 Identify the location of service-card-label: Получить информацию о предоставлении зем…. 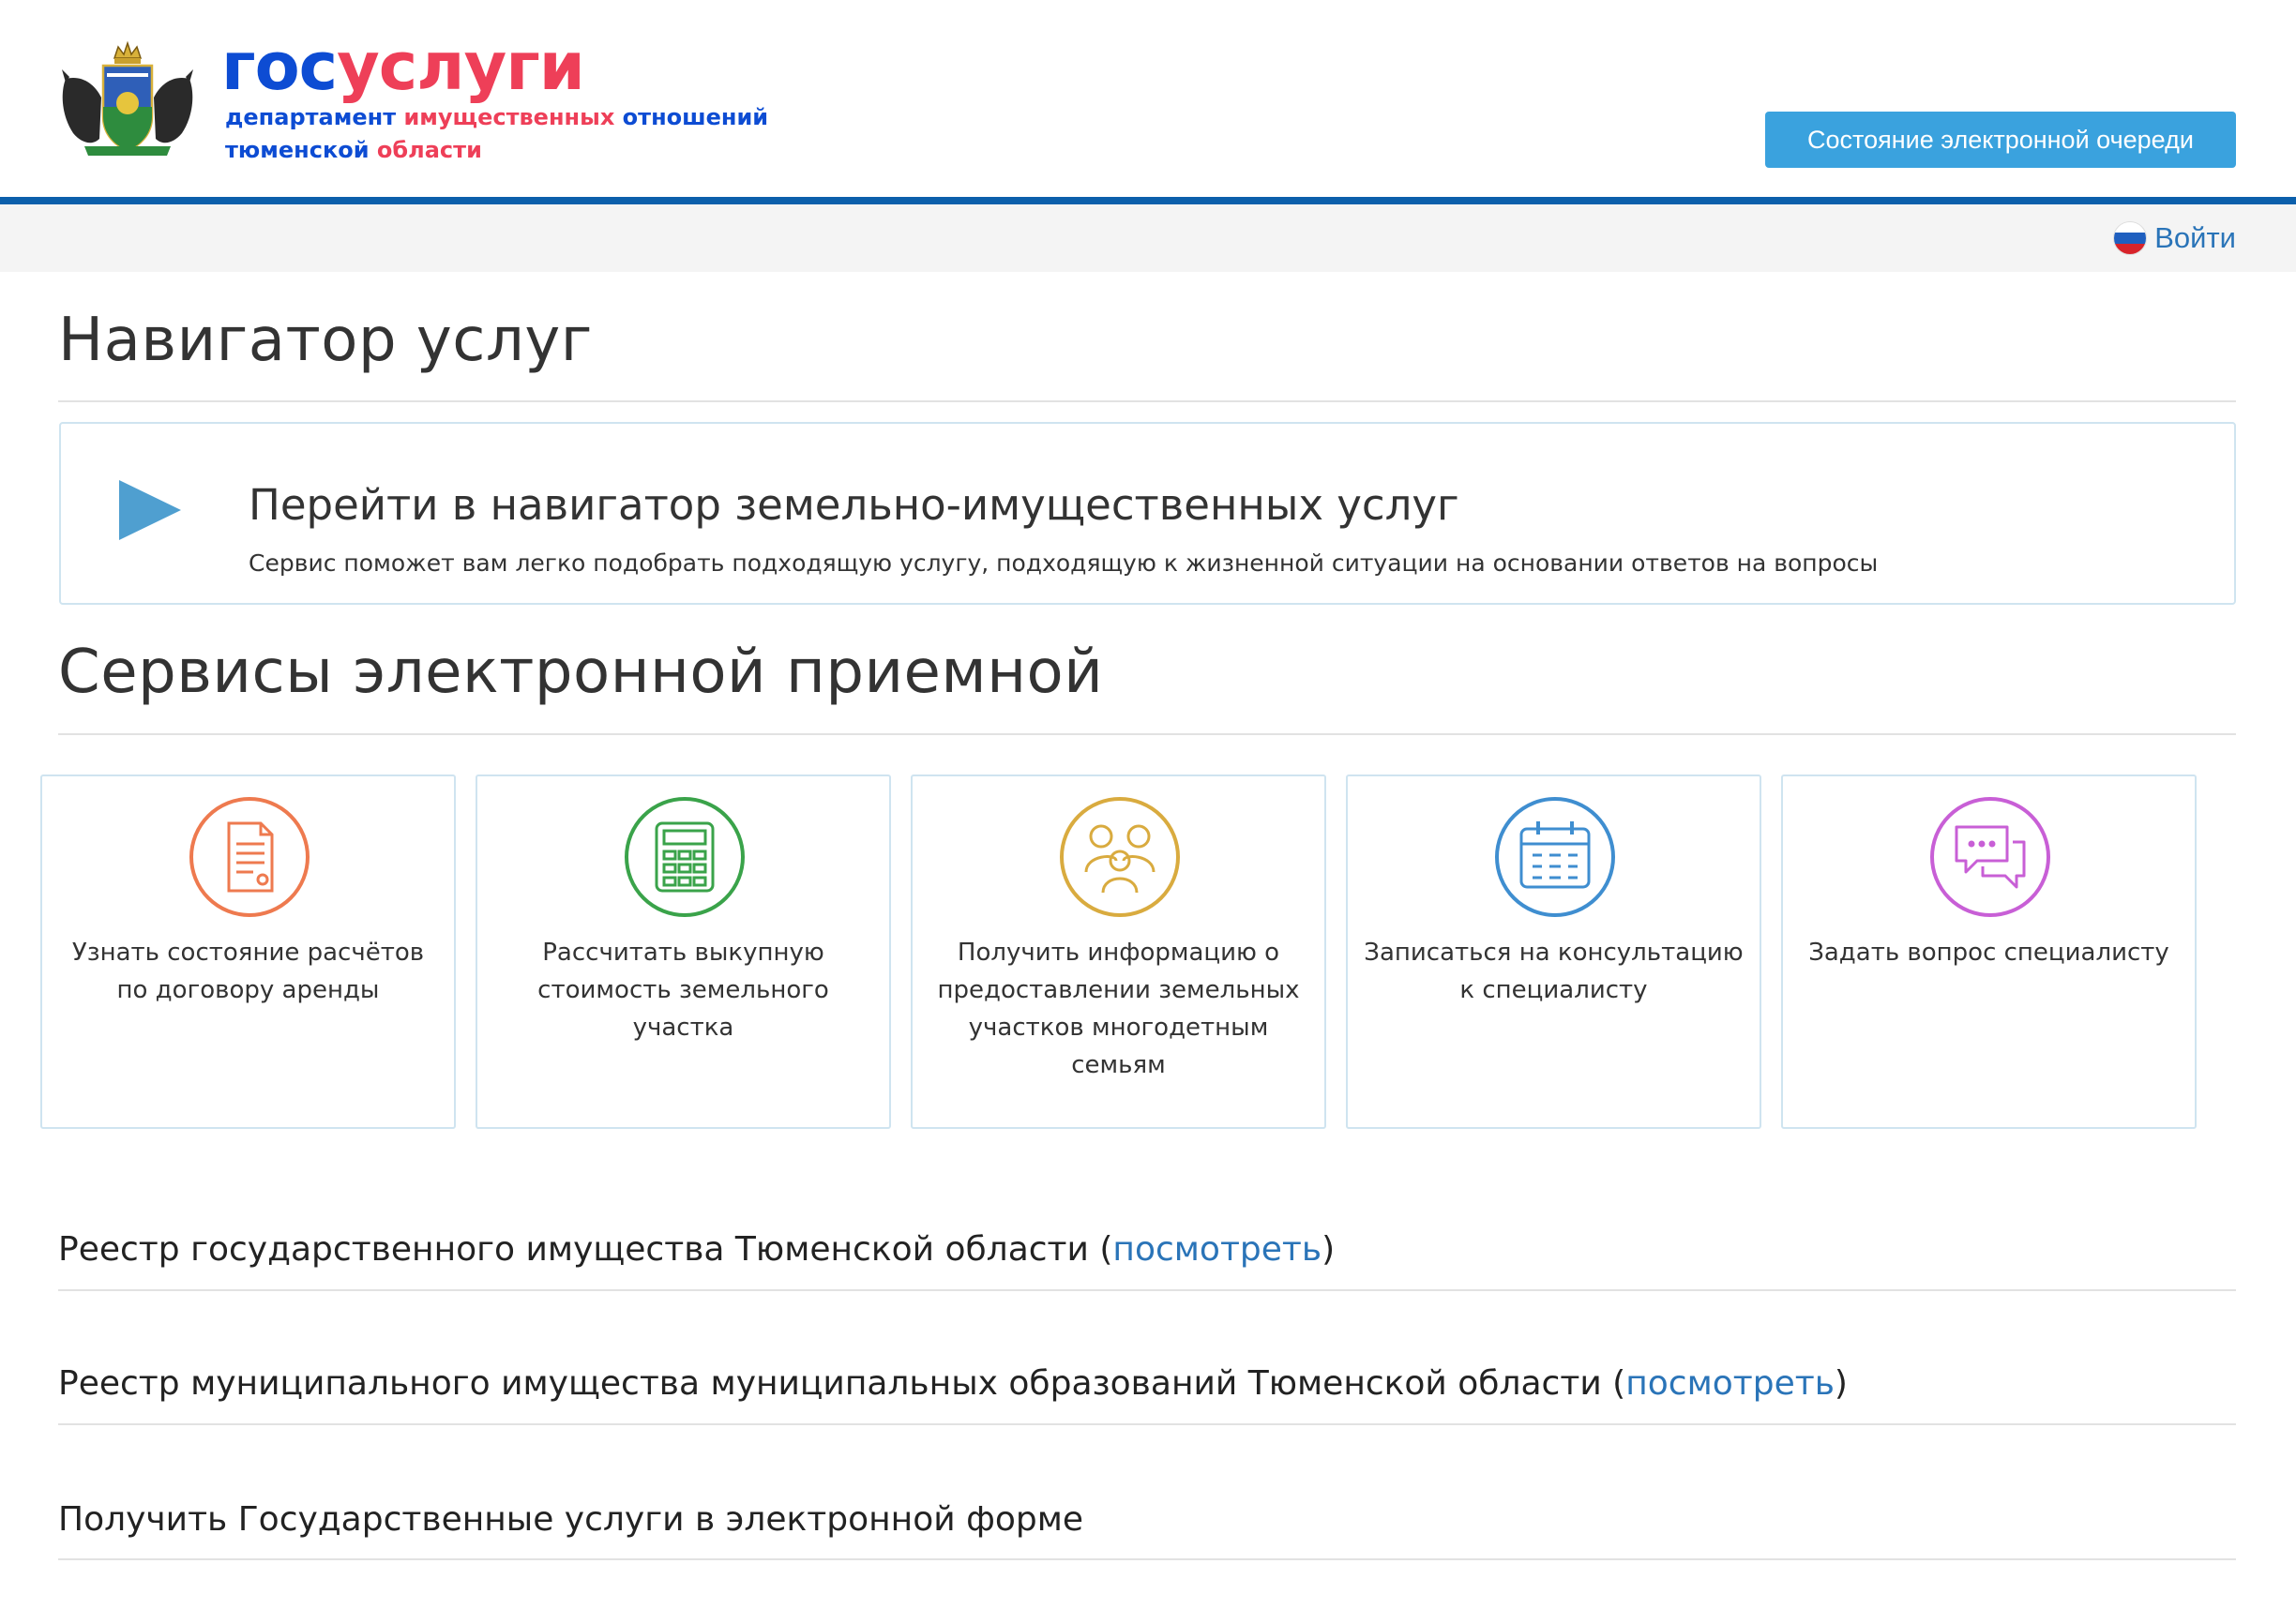
(1118, 1009).